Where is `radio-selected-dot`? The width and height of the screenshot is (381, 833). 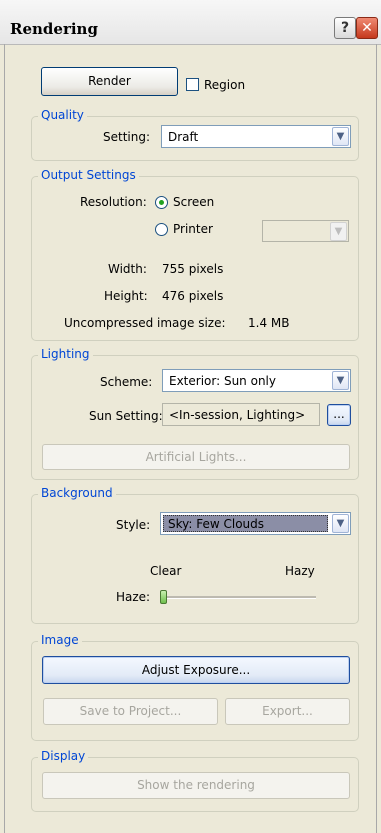 radio-selected-dot is located at coordinates (161, 202).